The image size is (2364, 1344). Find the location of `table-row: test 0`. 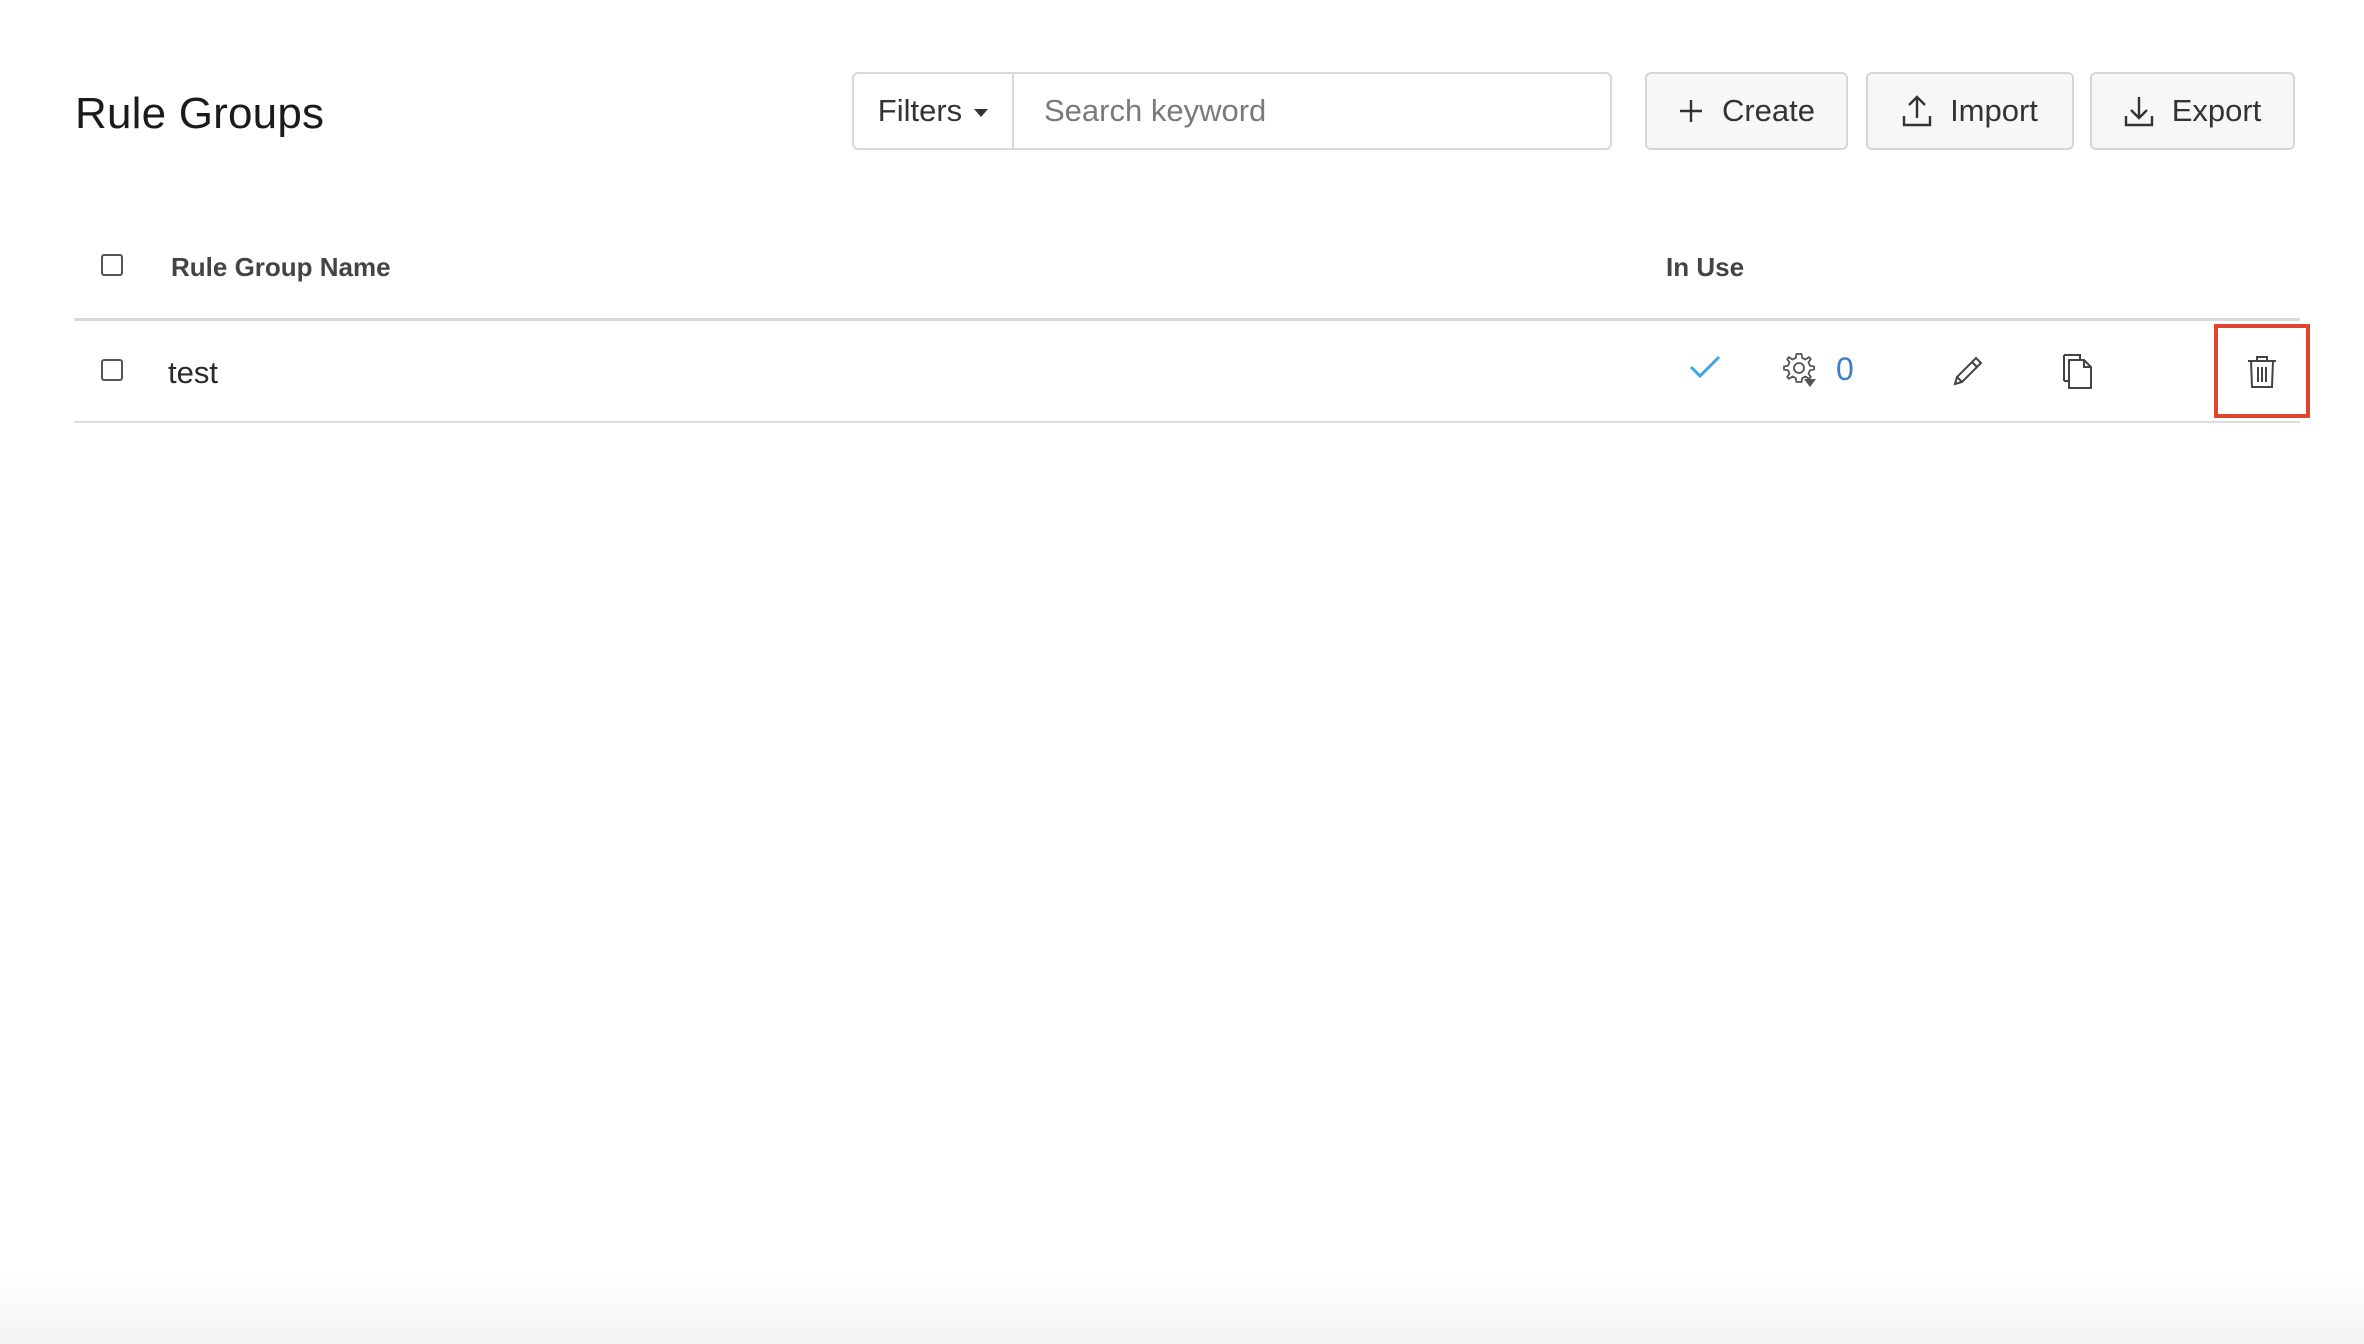

table-row: test 0 is located at coordinates (1192, 372).